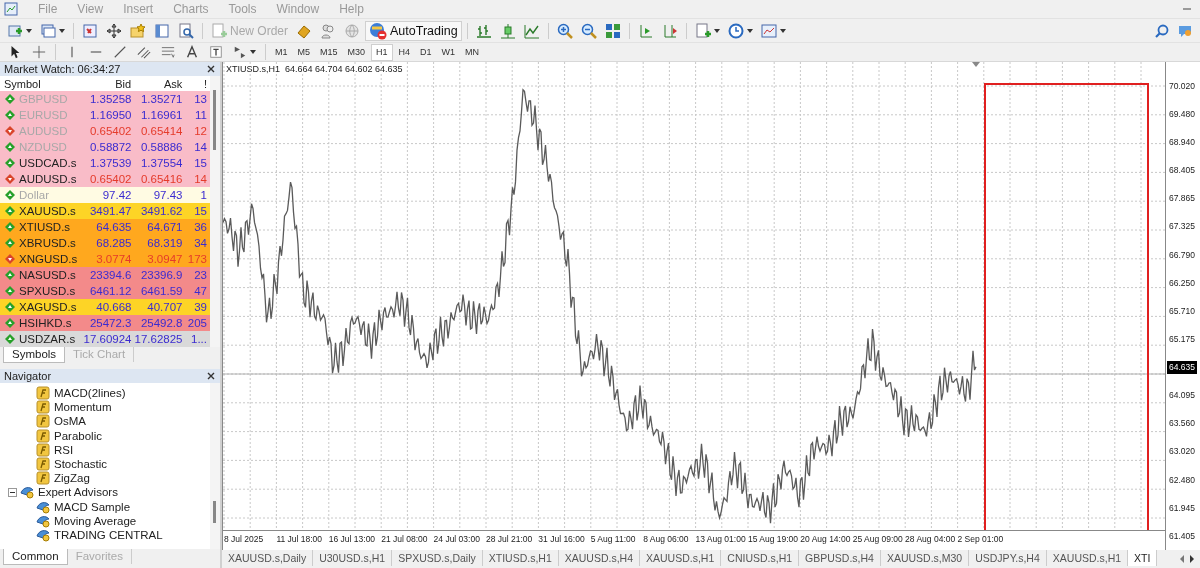 The width and height of the screenshot is (1200, 568). Describe the element at coordinates (72, 478) in the screenshot. I see `tree-item-label: ZigZag` at that location.